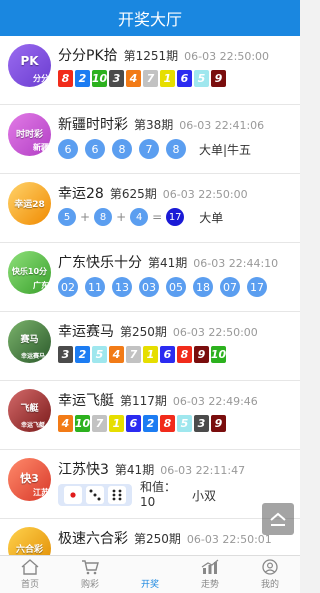 This screenshot has width=320, height=593. What do you see at coordinates (100, 263) in the screenshot?
I see `lottery-name: 广东快乐十分` at bounding box center [100, 263].